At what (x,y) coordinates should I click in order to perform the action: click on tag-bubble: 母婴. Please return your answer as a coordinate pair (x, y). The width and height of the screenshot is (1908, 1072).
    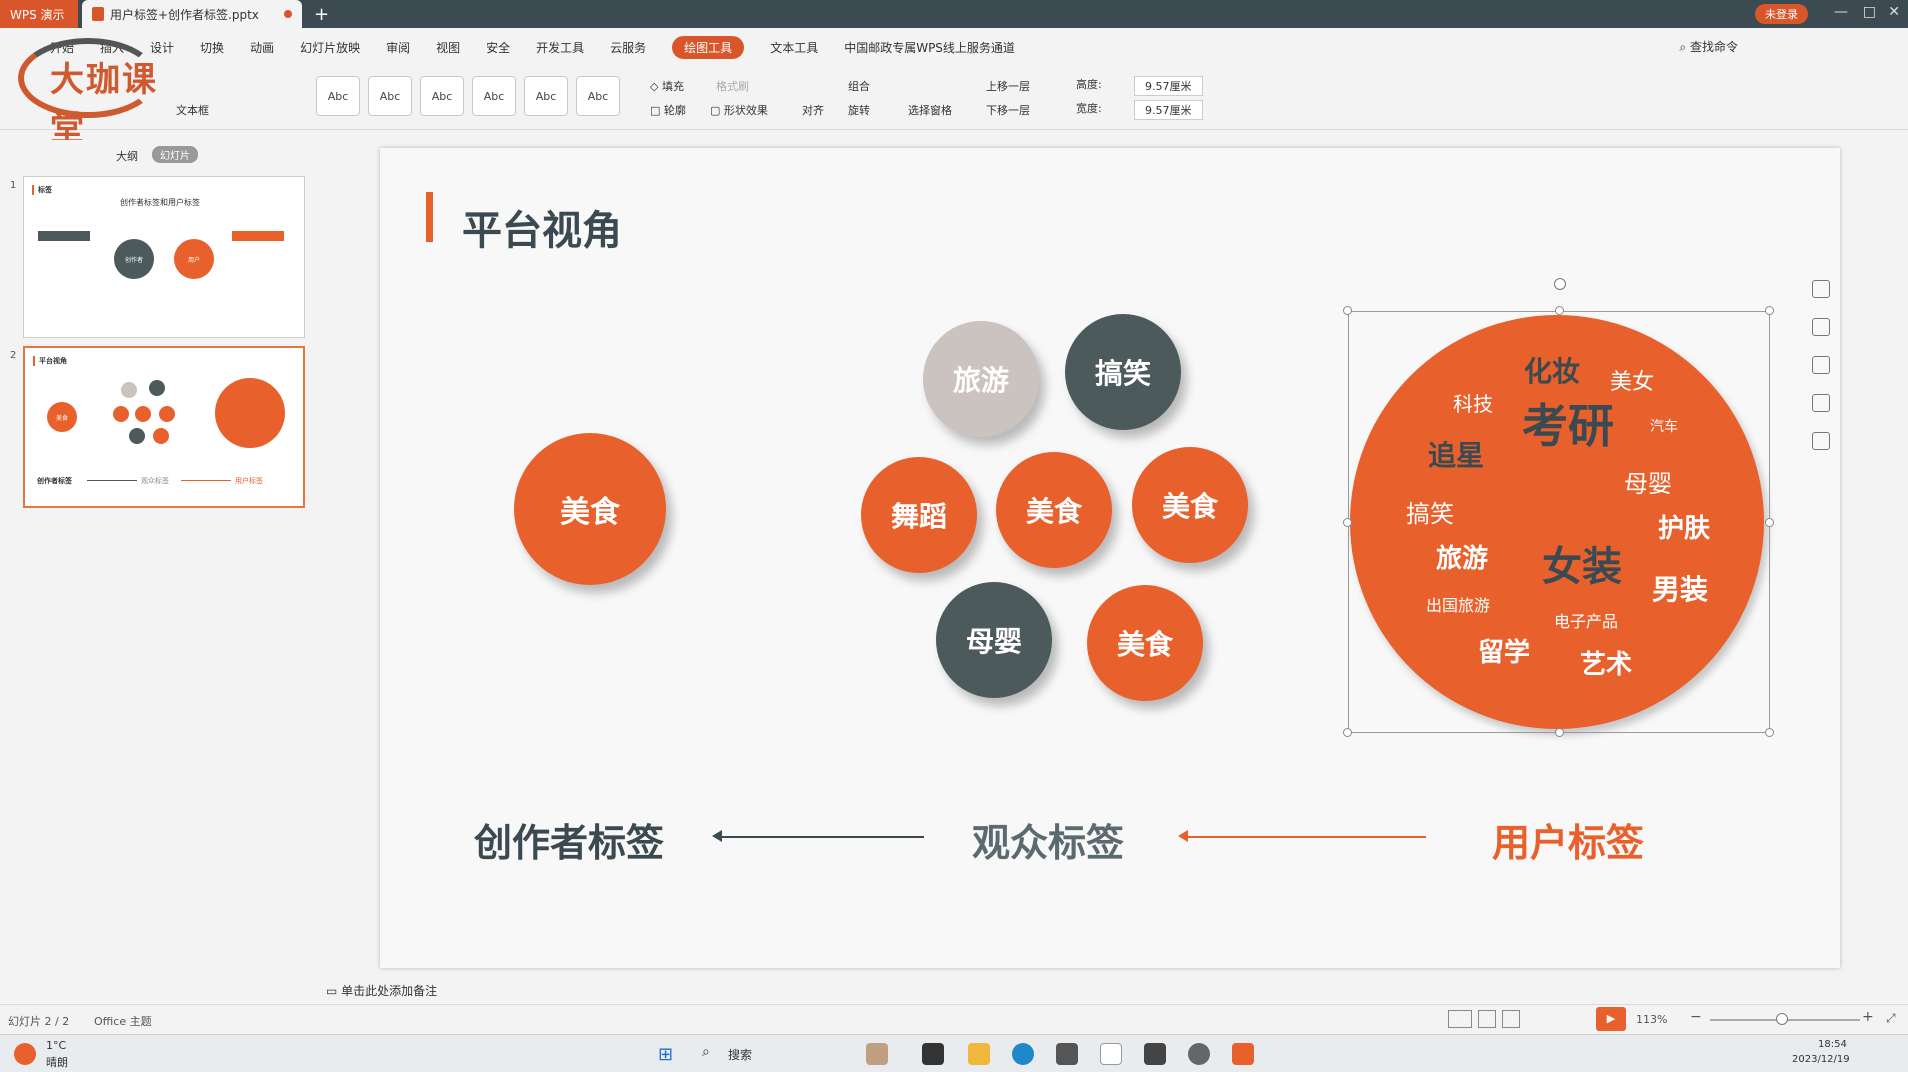
    Looking at the image, I should click on (994, 640).